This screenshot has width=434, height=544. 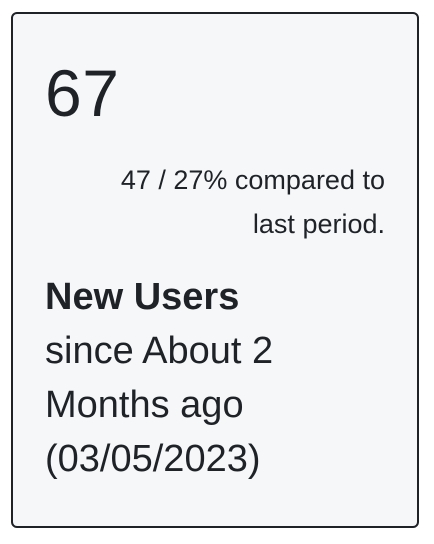 I want to click on card-title-date: (03/05/2023), so click(x=153, y=459).